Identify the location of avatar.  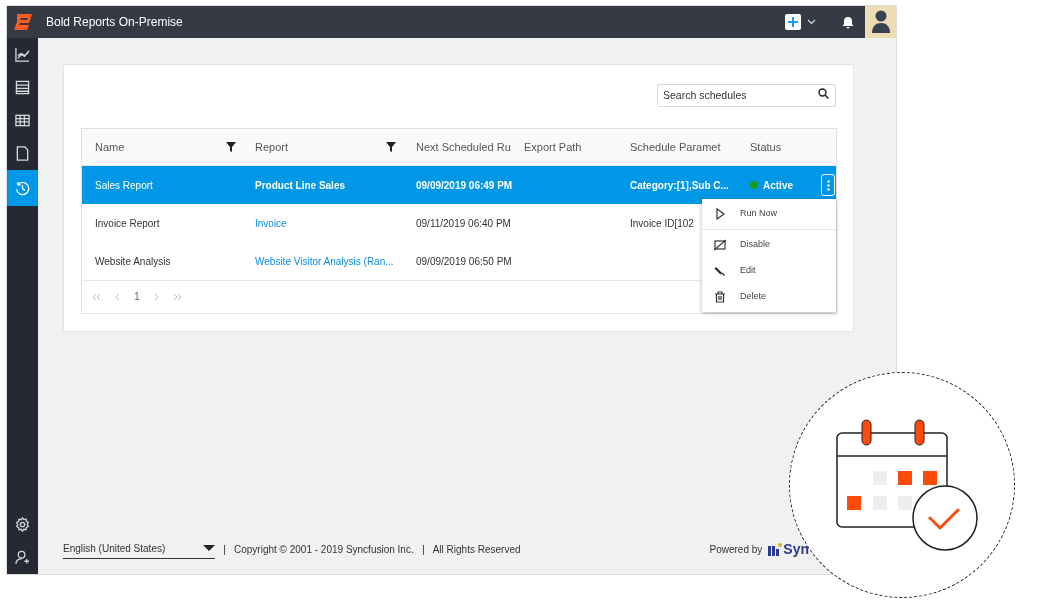
(880, 22).